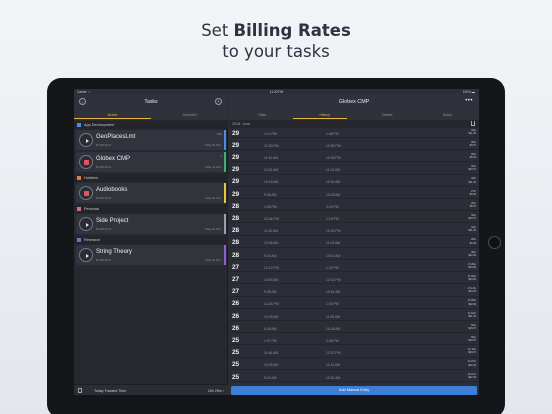 This screenshot has width=552, height=414. I want to click on history-tab-indicator, so click(320, 119).